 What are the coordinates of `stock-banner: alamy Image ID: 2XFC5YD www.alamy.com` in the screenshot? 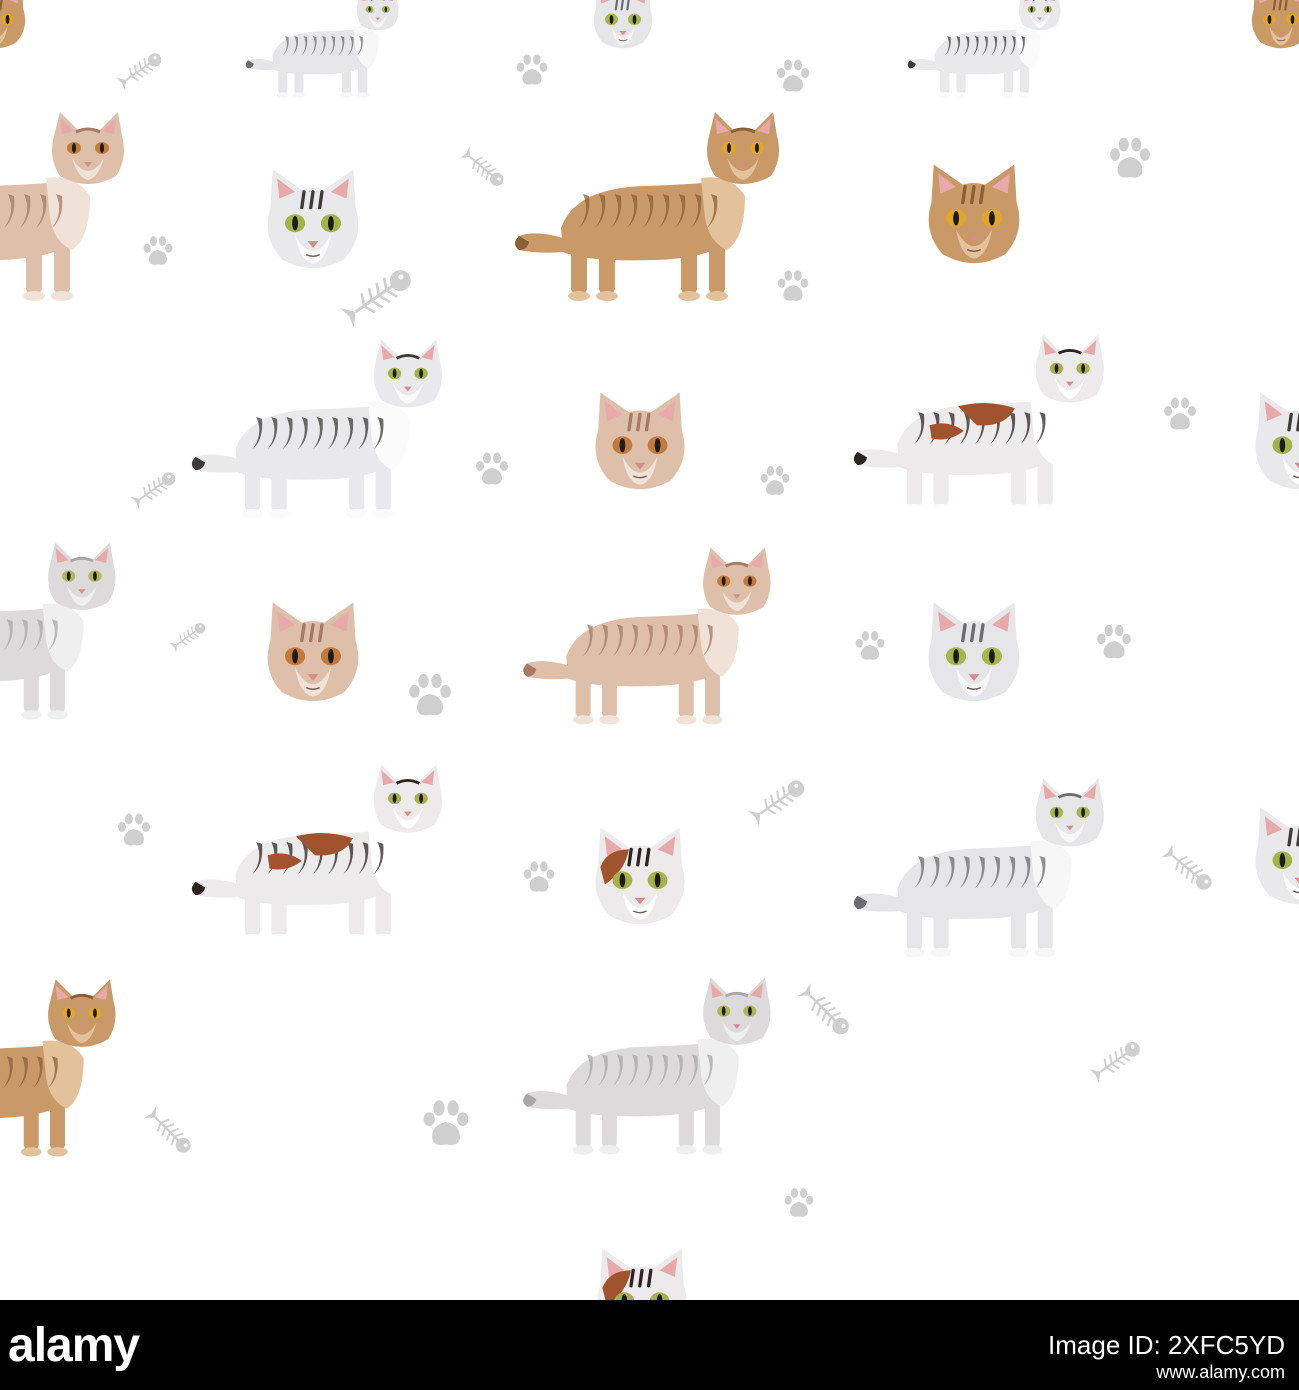 It's located at (649, 1345).